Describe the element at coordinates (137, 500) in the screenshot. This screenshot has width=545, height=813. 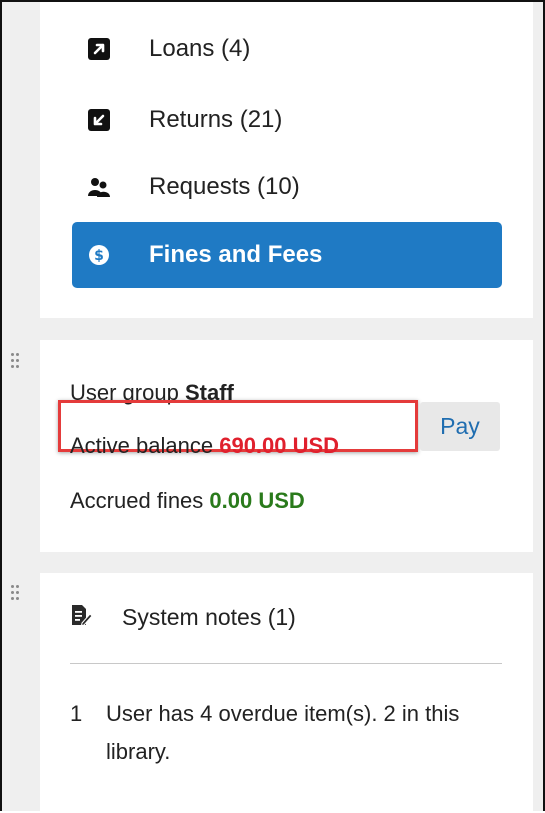
I see `accrued-fines-label: Accrued fines` at that location.